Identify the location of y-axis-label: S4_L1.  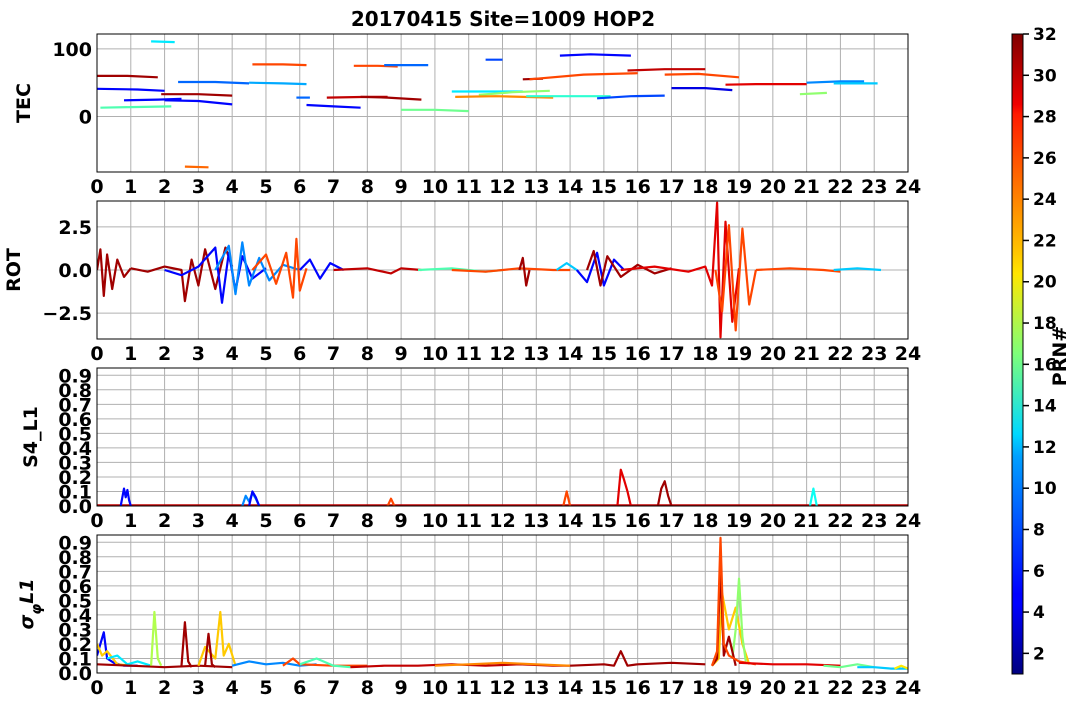
(31, 437).